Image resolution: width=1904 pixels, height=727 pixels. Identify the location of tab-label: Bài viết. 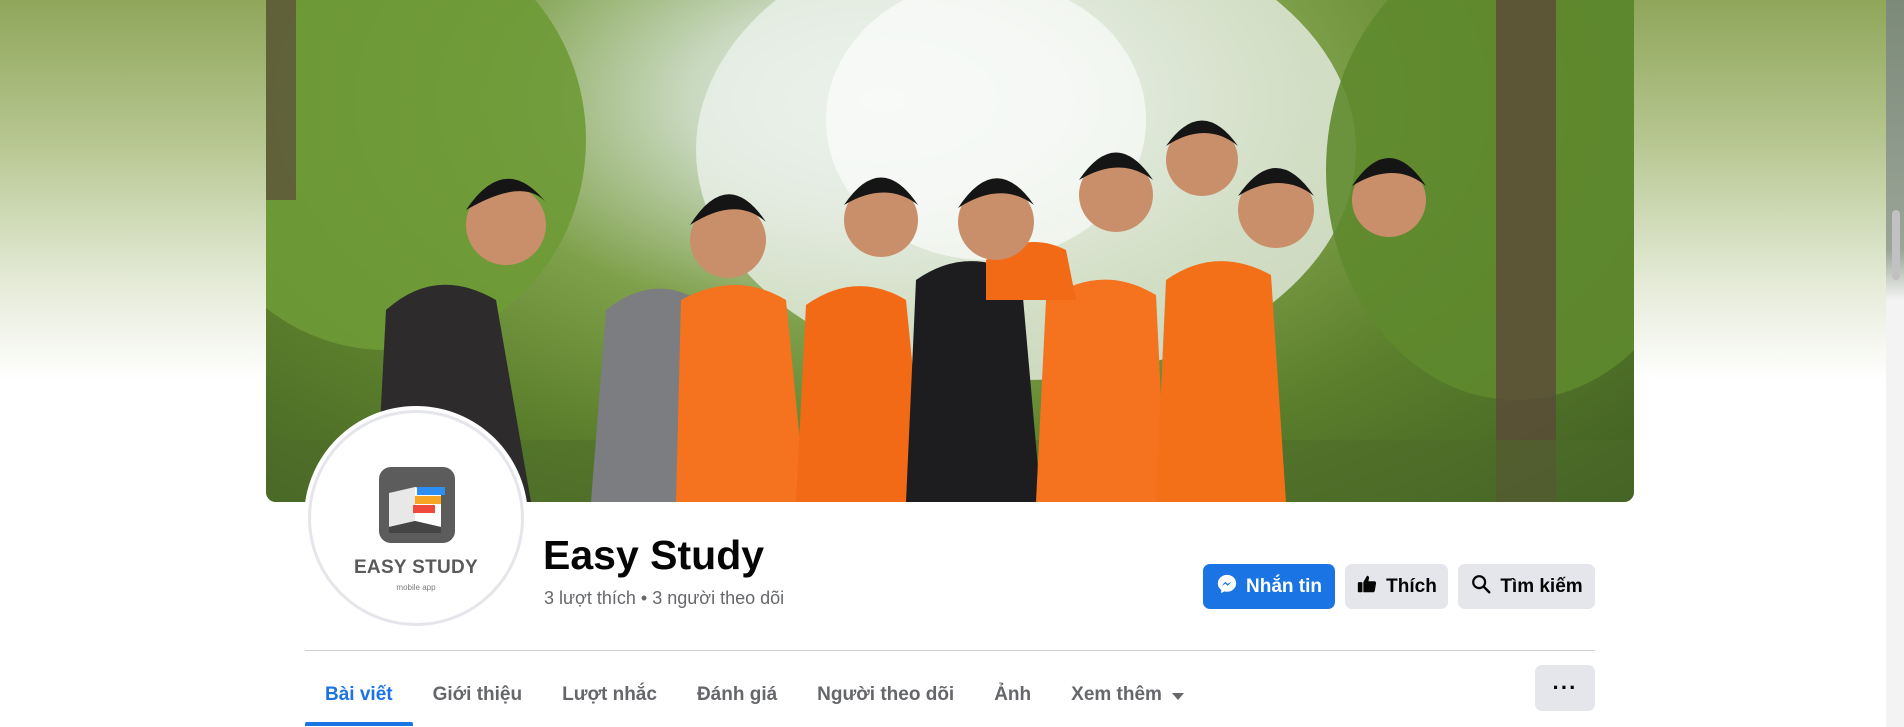
(359, 694).